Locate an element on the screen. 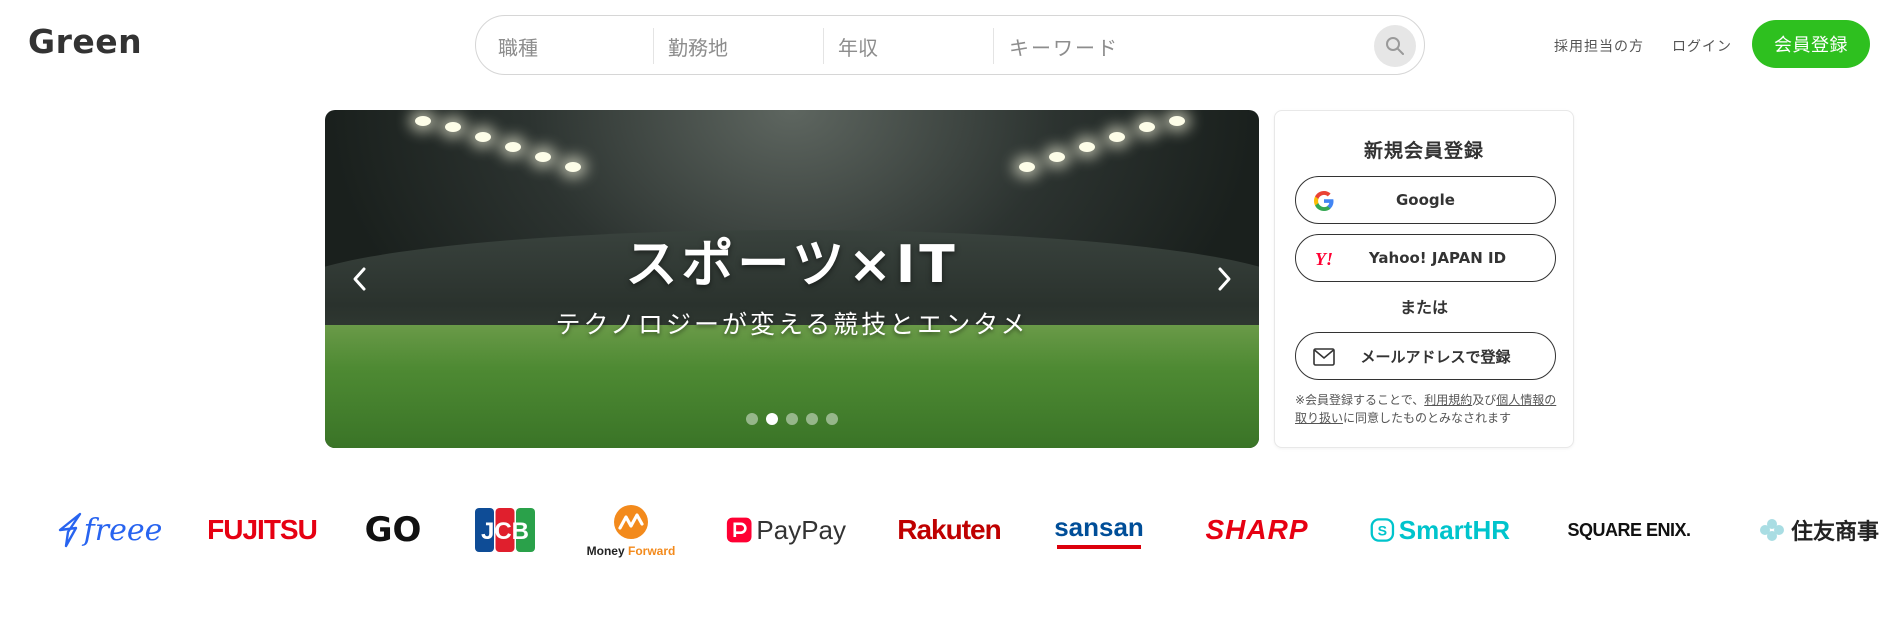 The image size is (1897, 620). location-placeholder: 勤務地 is located at coordinates (698, 47).